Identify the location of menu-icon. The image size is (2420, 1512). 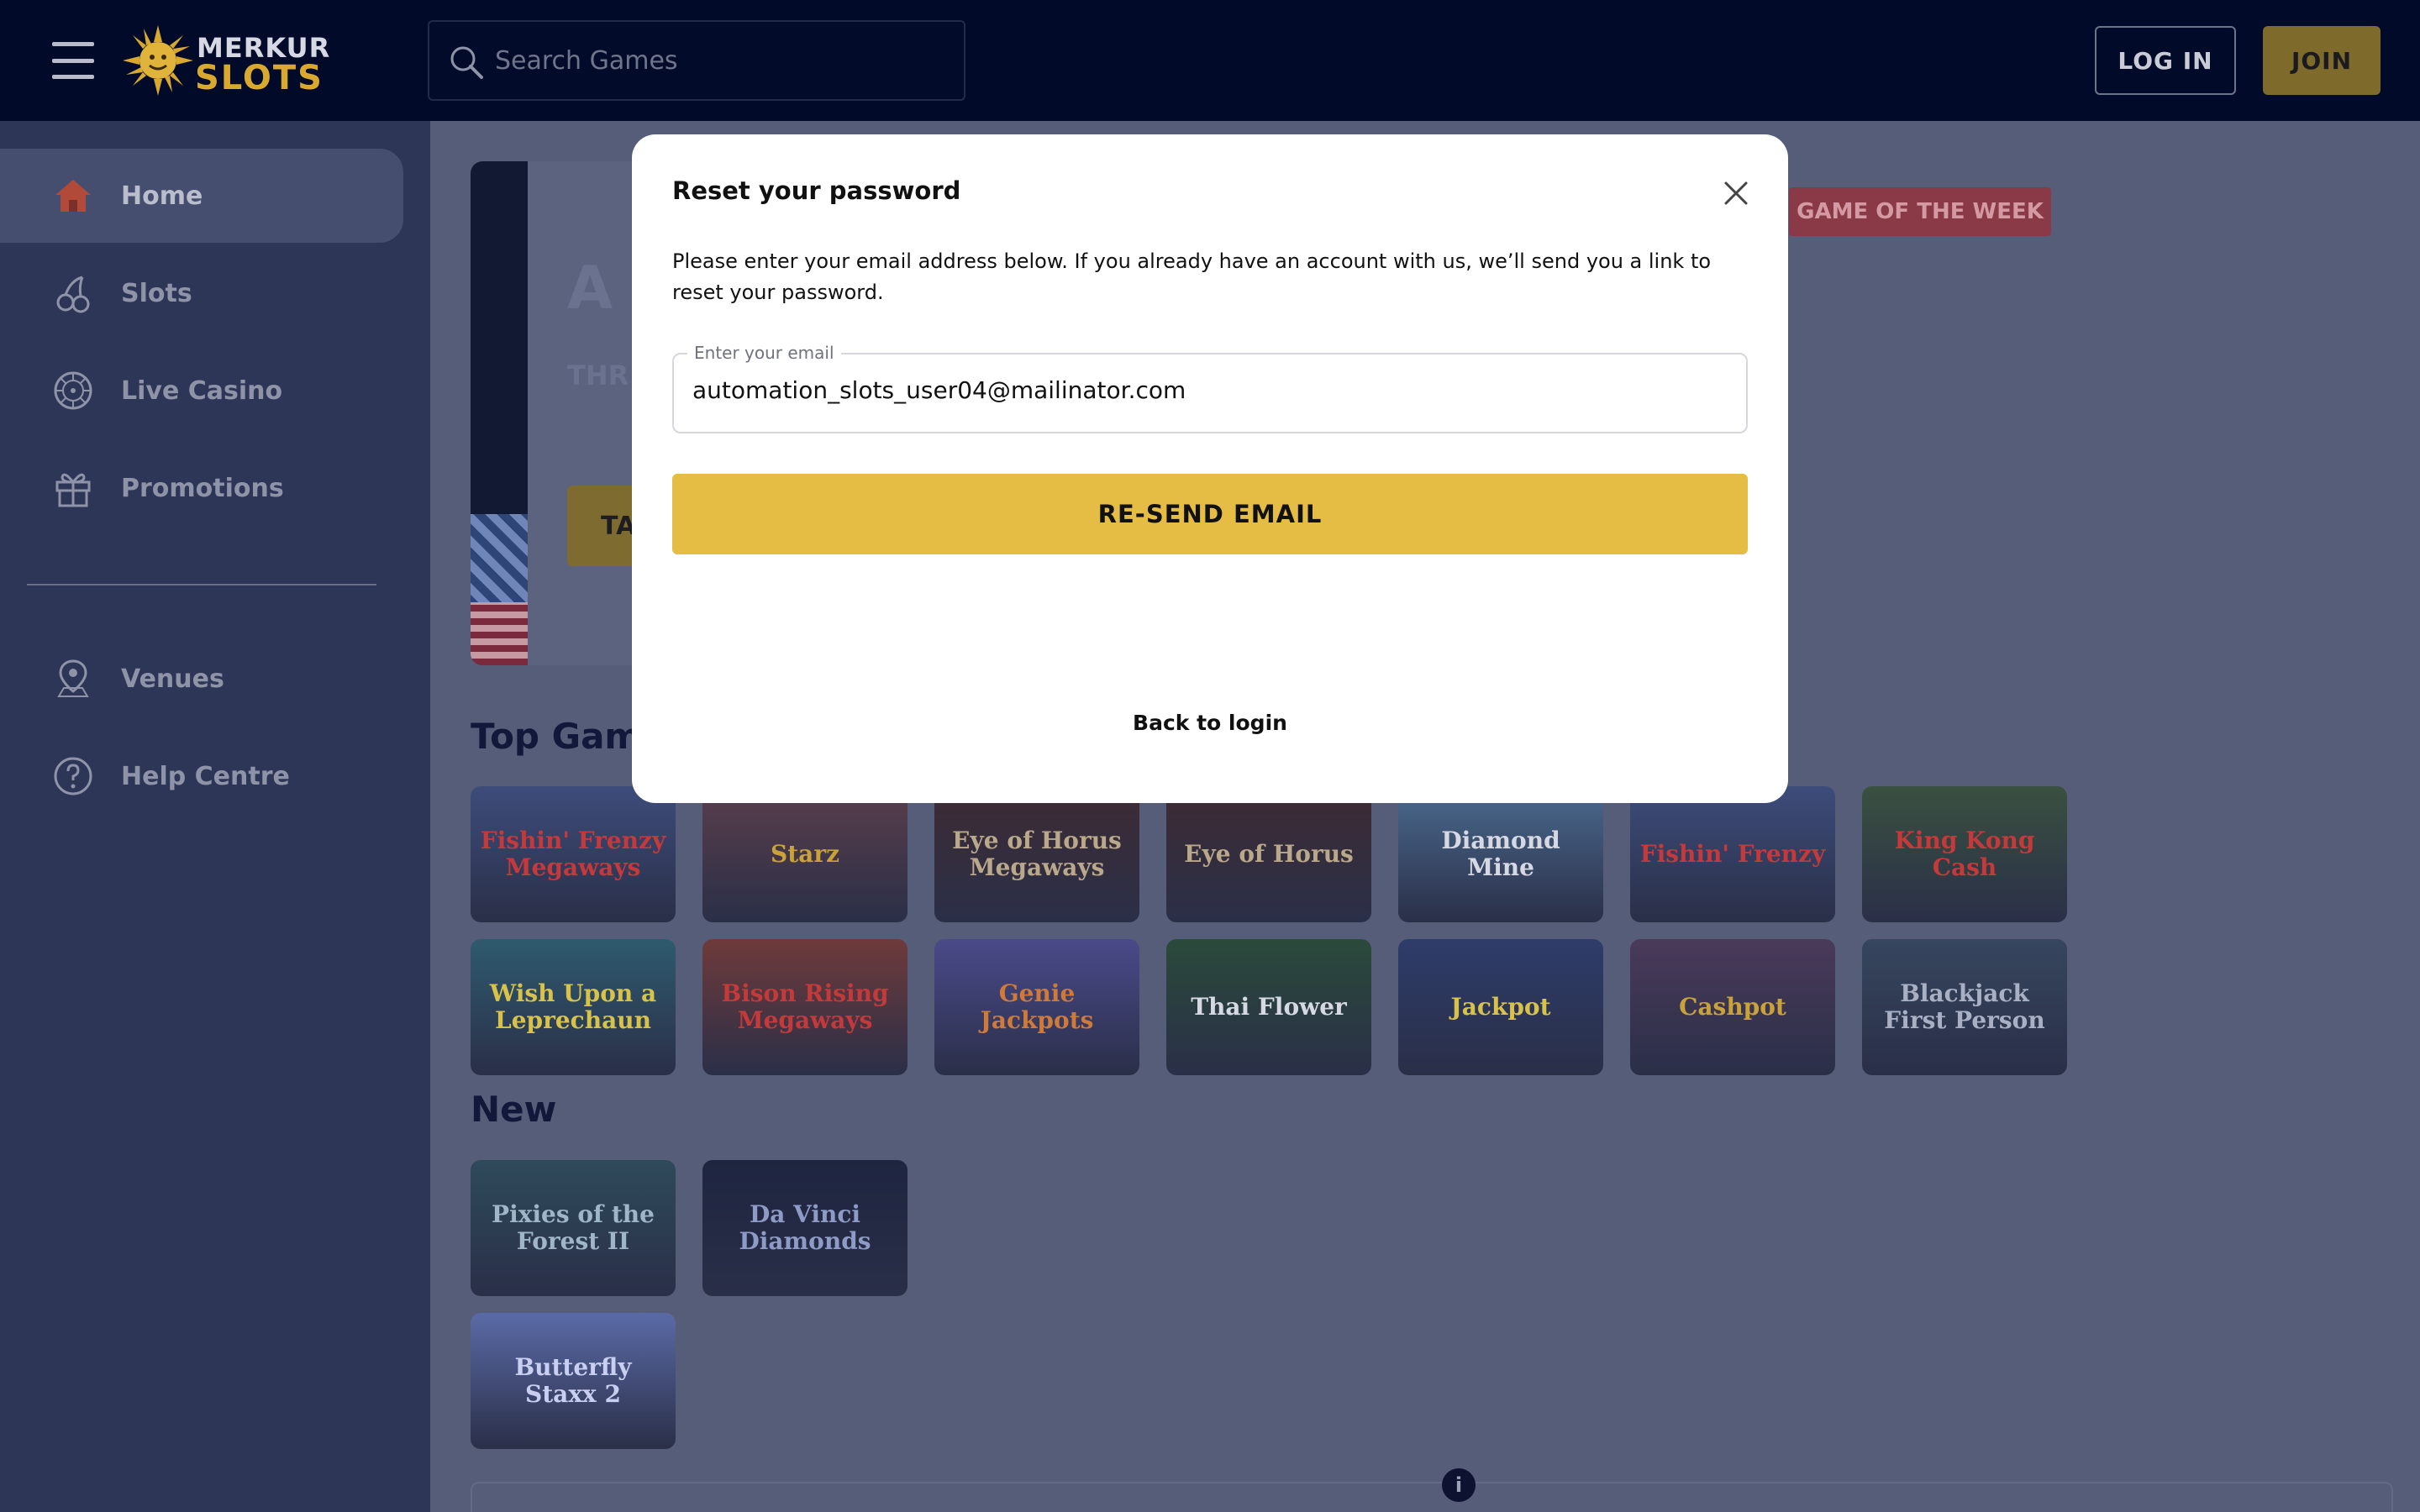
(73, 60).